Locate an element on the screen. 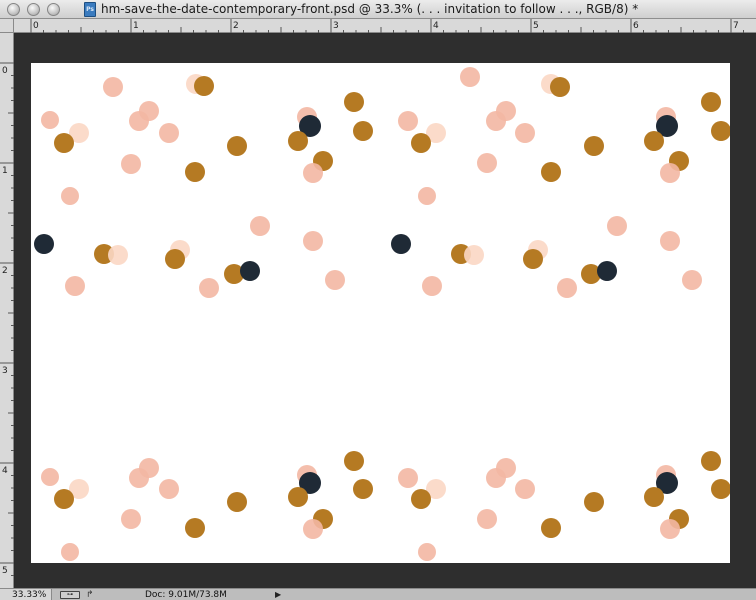  horizontal-ruler-ticks: 0 1 2 3 4 5 6 7 is located at coordinates (387, 26).